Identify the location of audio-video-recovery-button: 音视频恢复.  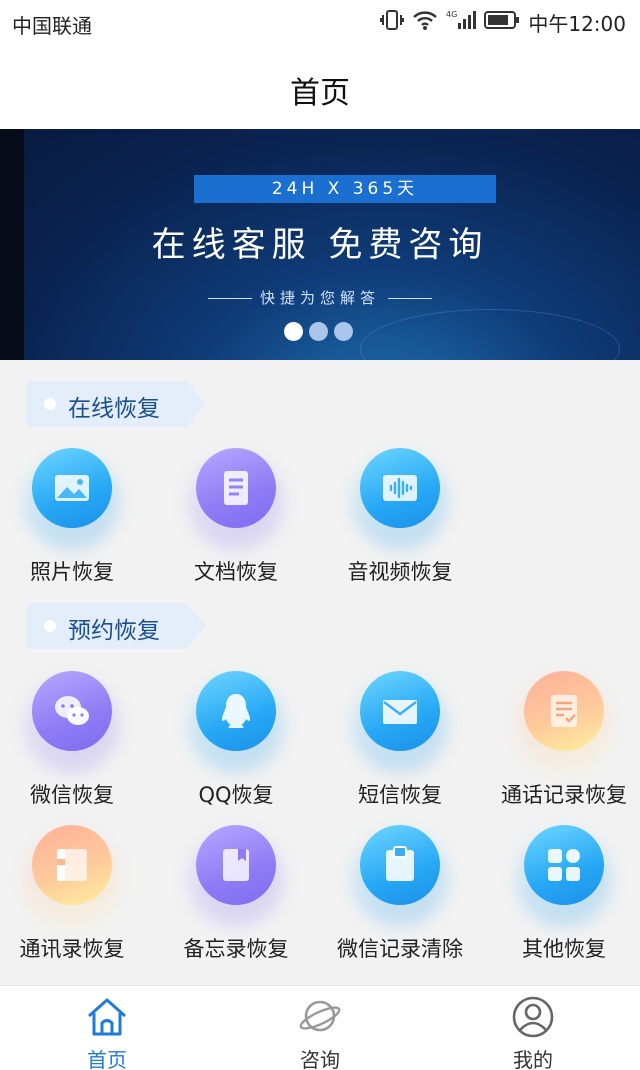
(400, 523).